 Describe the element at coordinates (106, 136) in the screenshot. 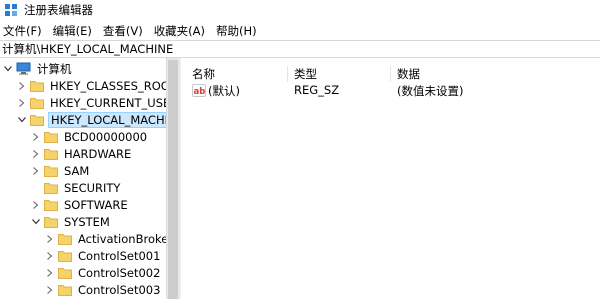

I see `tree-label: BCD00000000` at that location.